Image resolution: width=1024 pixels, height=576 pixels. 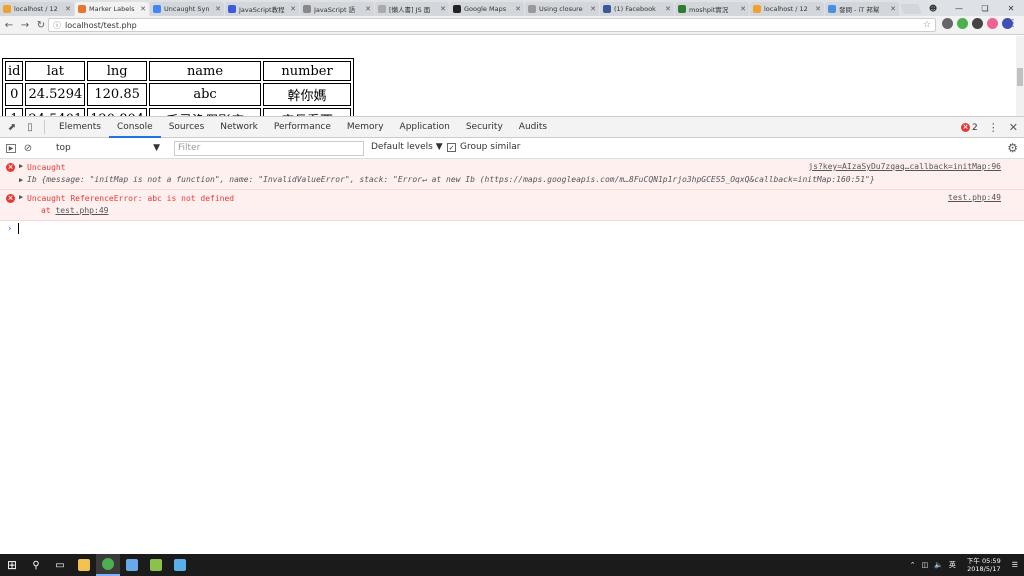 What do you see at coordinates (108, 148) in the screenshot?
I see `context-selector: top ▼` at bounding box center [108, 148].